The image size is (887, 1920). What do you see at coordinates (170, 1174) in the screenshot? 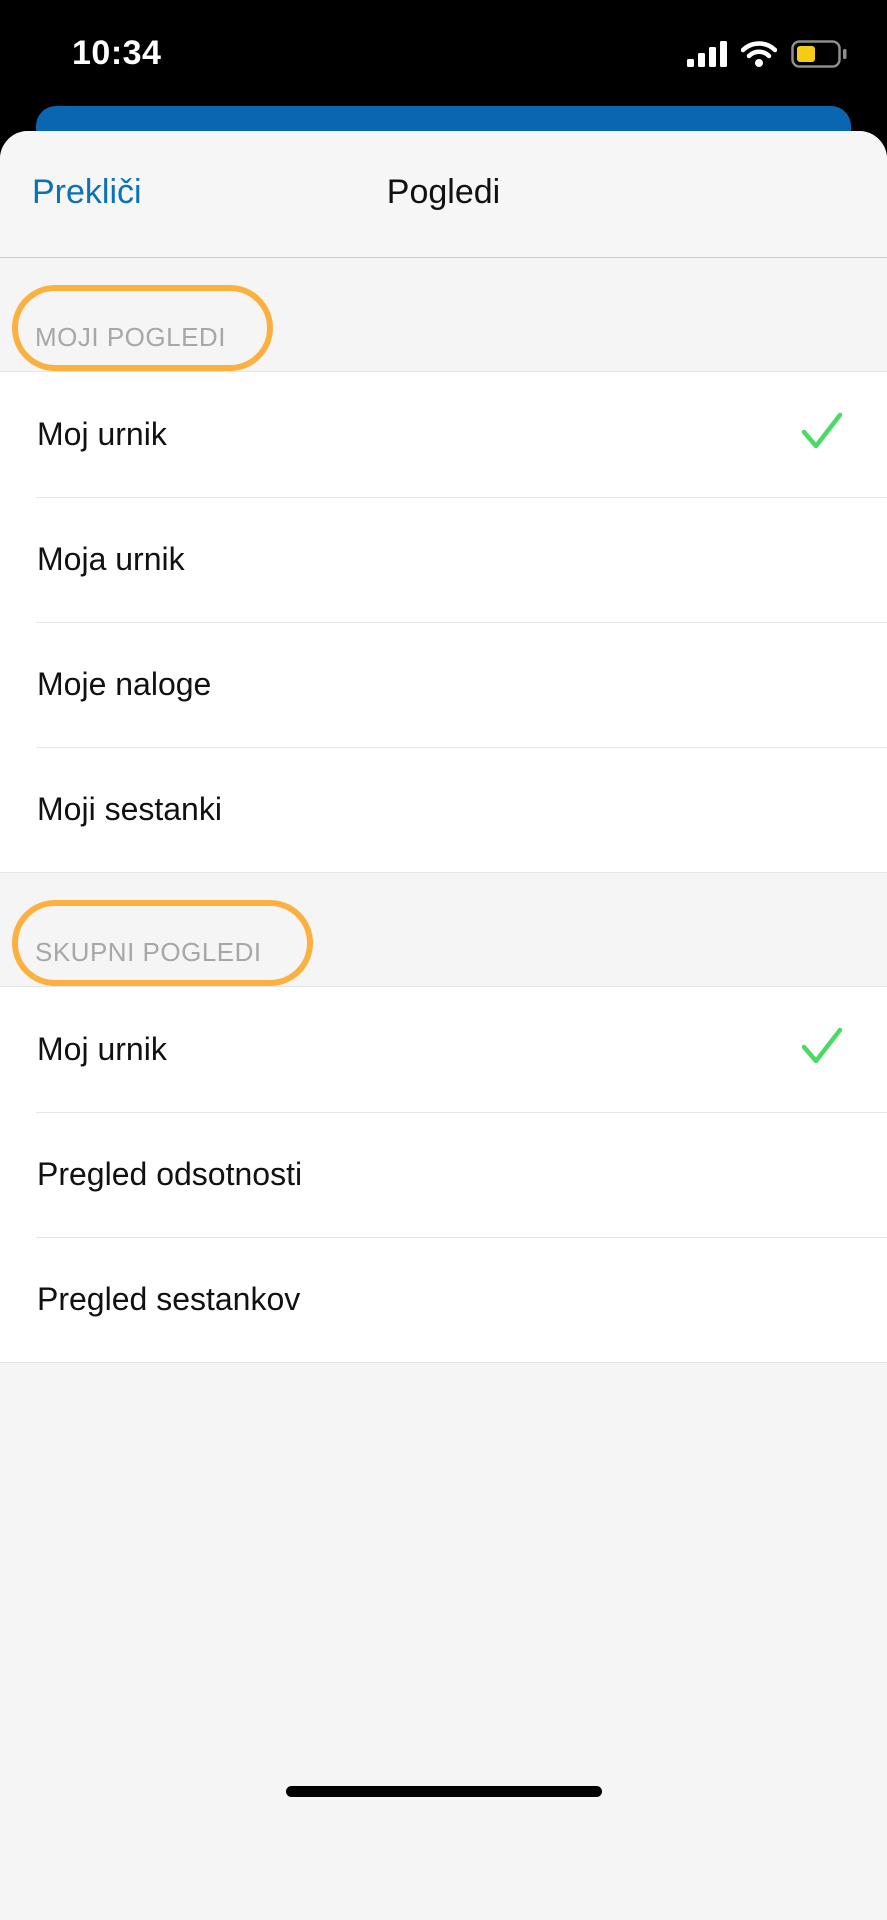
I see `list-item-label: Pregled odsotnosti` at bounding box center [170, 1174].